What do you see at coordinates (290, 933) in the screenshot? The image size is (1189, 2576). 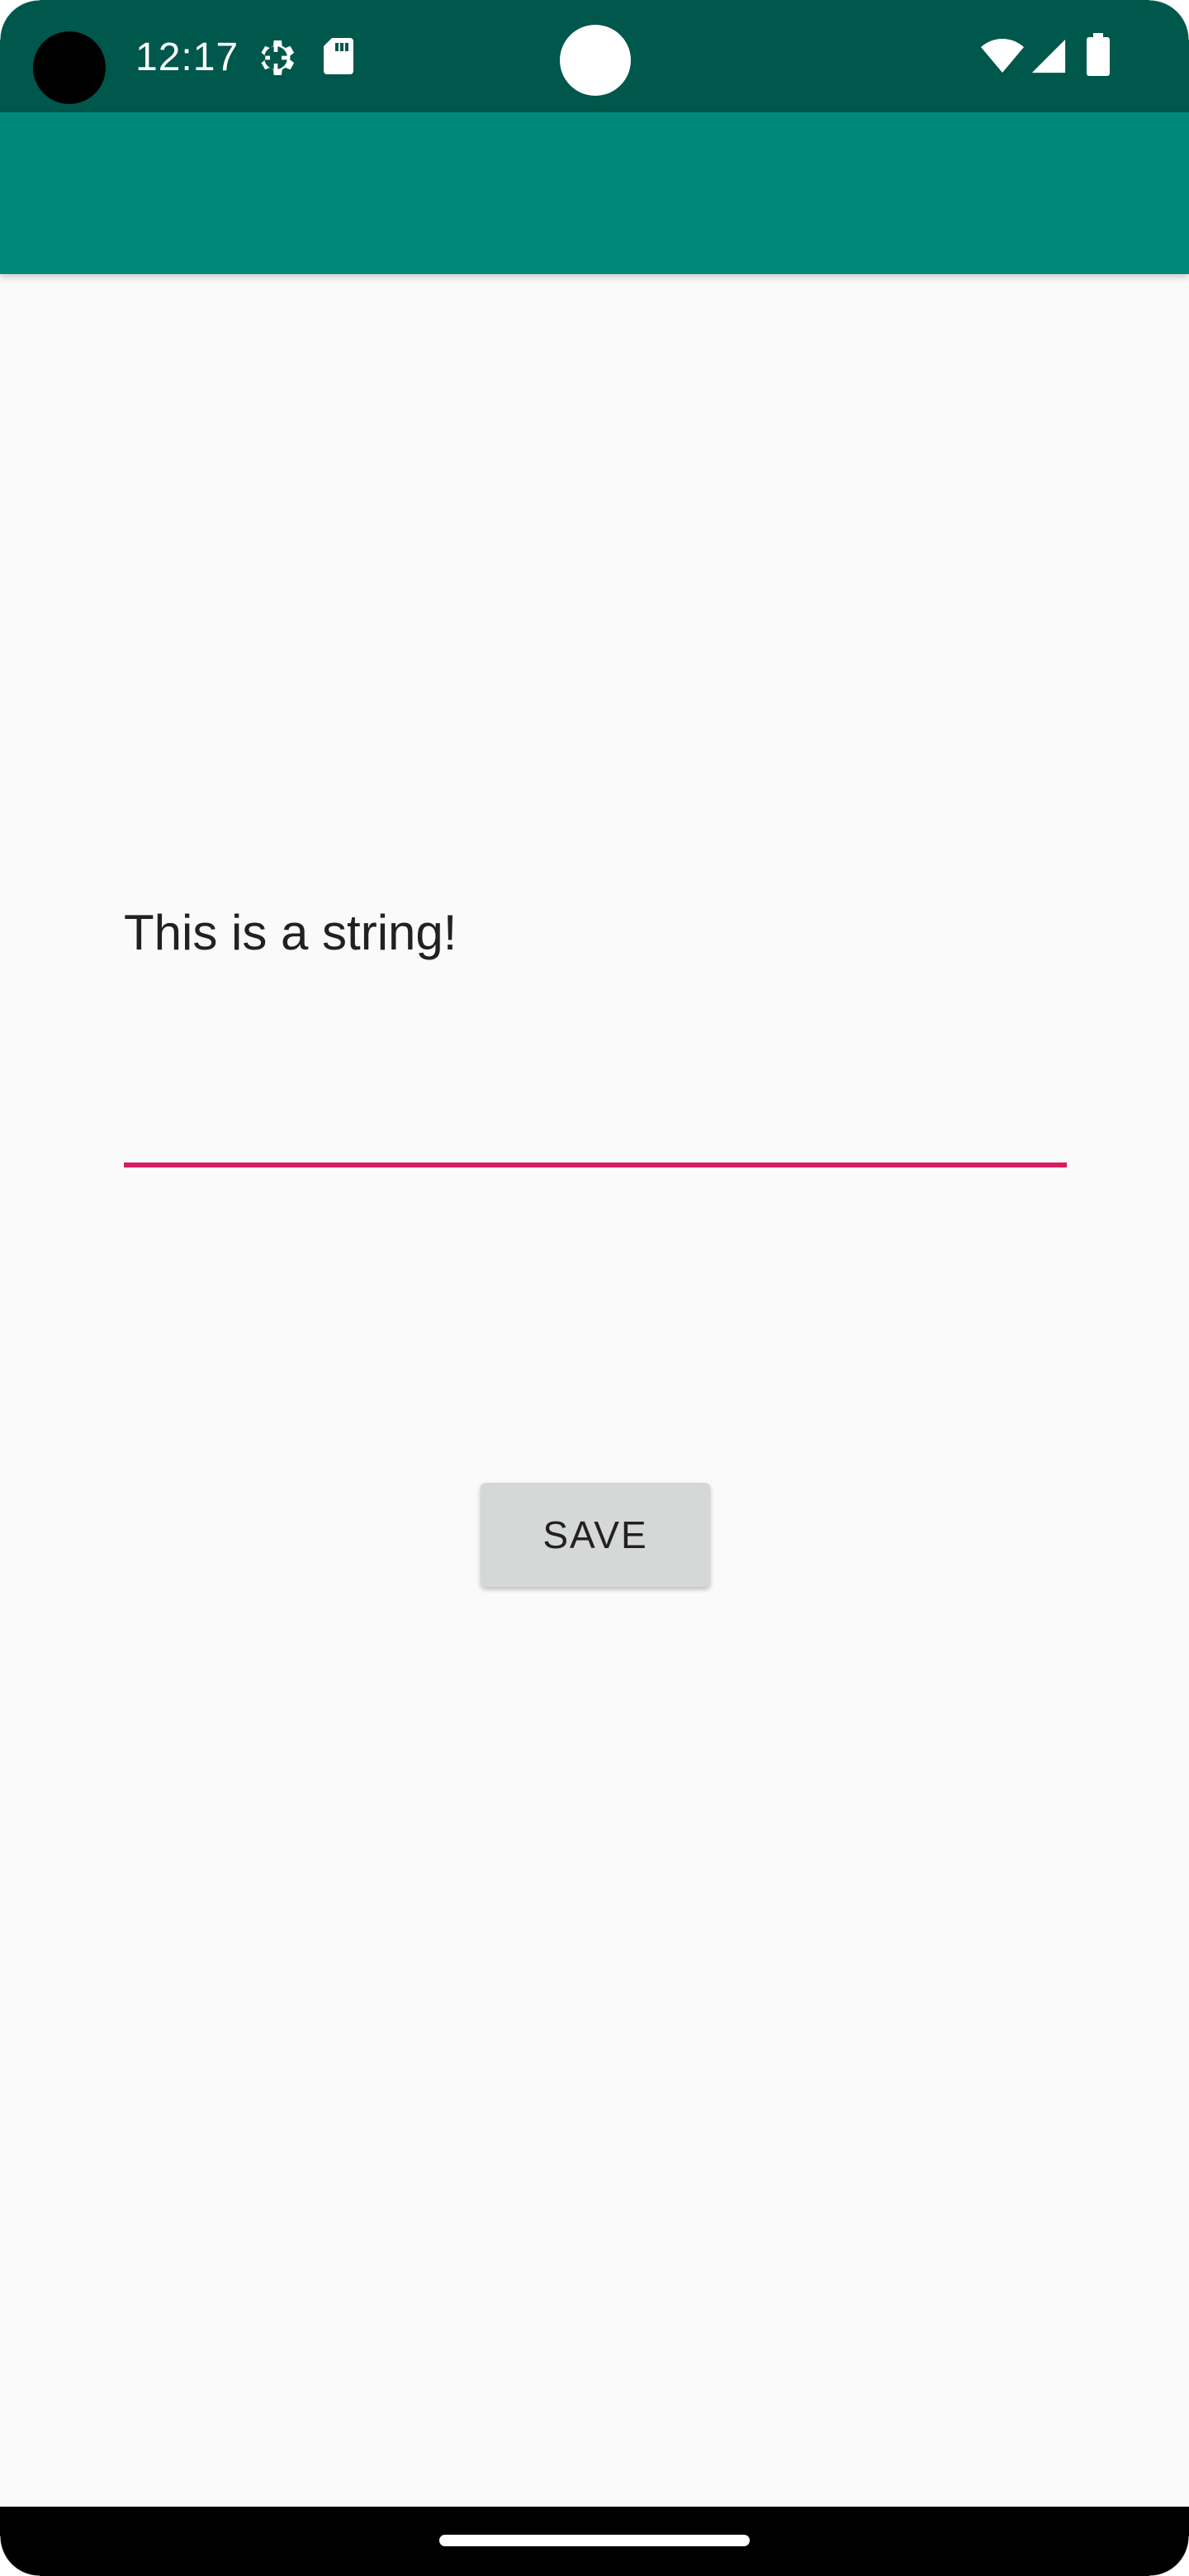 I see `string-input-value: This is a string!` at bounding box center [290, 933].